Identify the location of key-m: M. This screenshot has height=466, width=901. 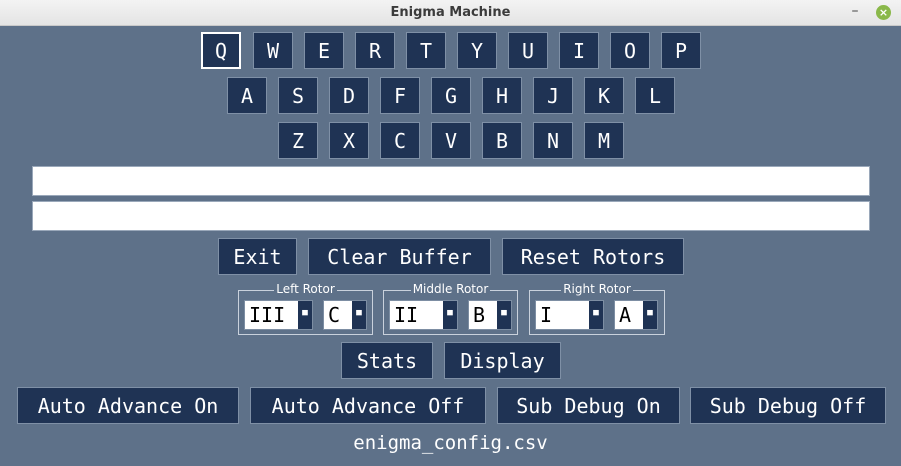
(604, 140).